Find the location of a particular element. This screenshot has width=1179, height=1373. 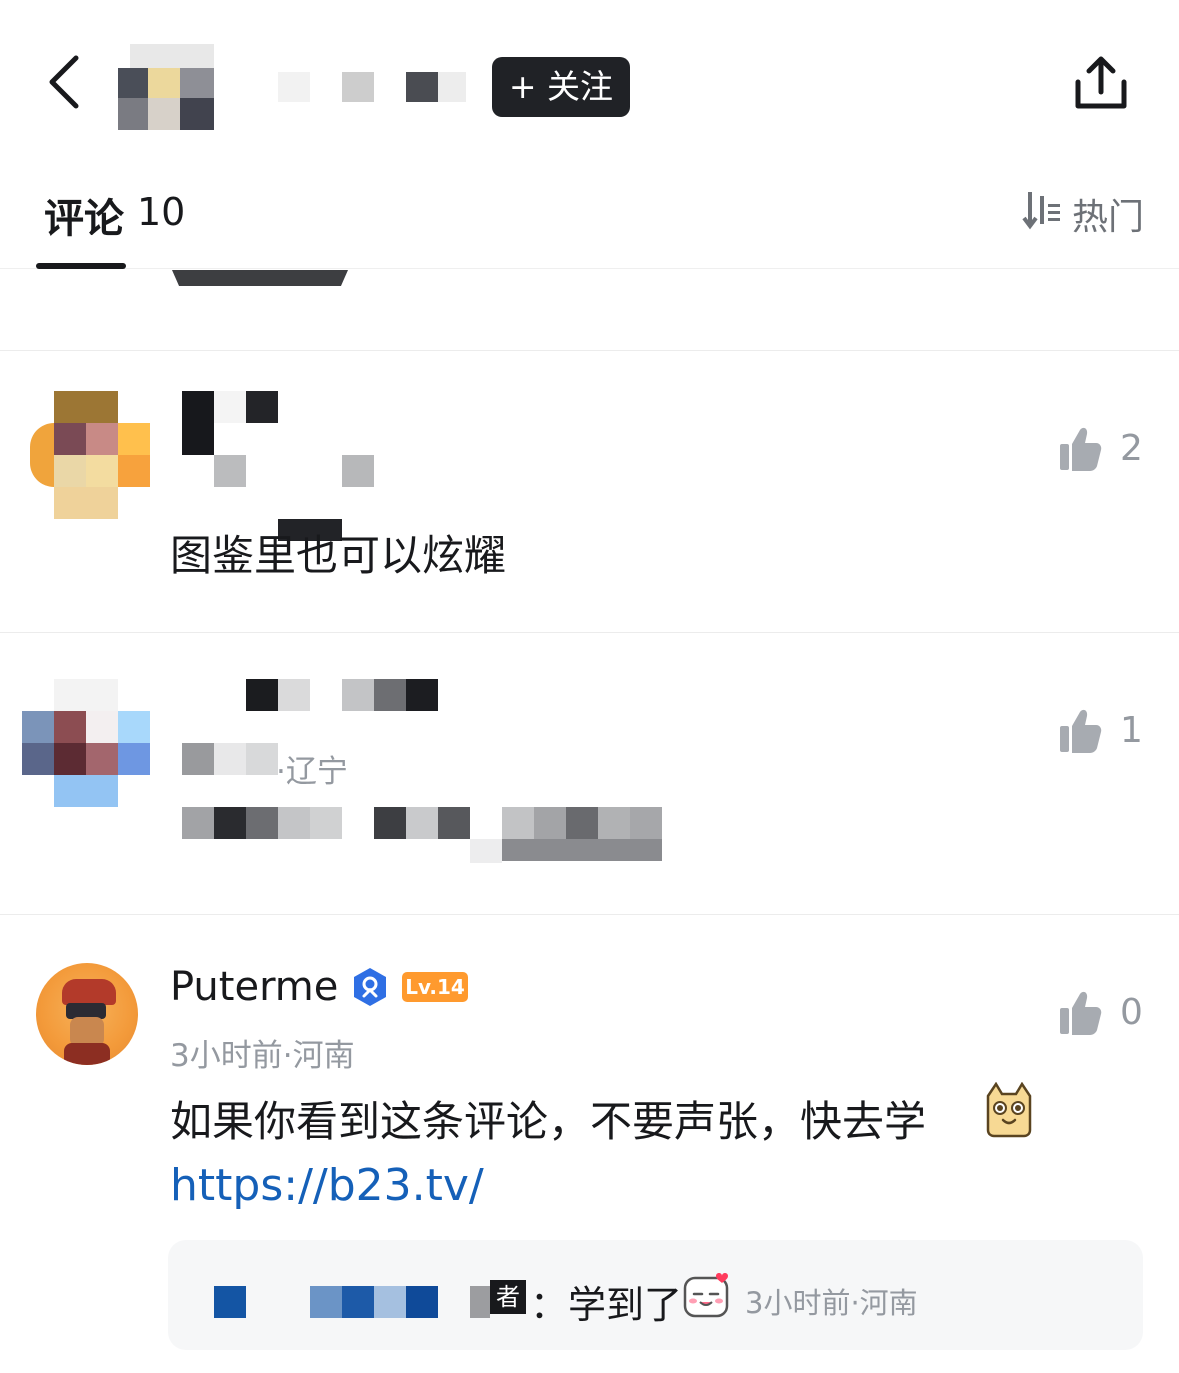

reply-meta: 3小时前·河南 is located at coordinates (831, 1303).